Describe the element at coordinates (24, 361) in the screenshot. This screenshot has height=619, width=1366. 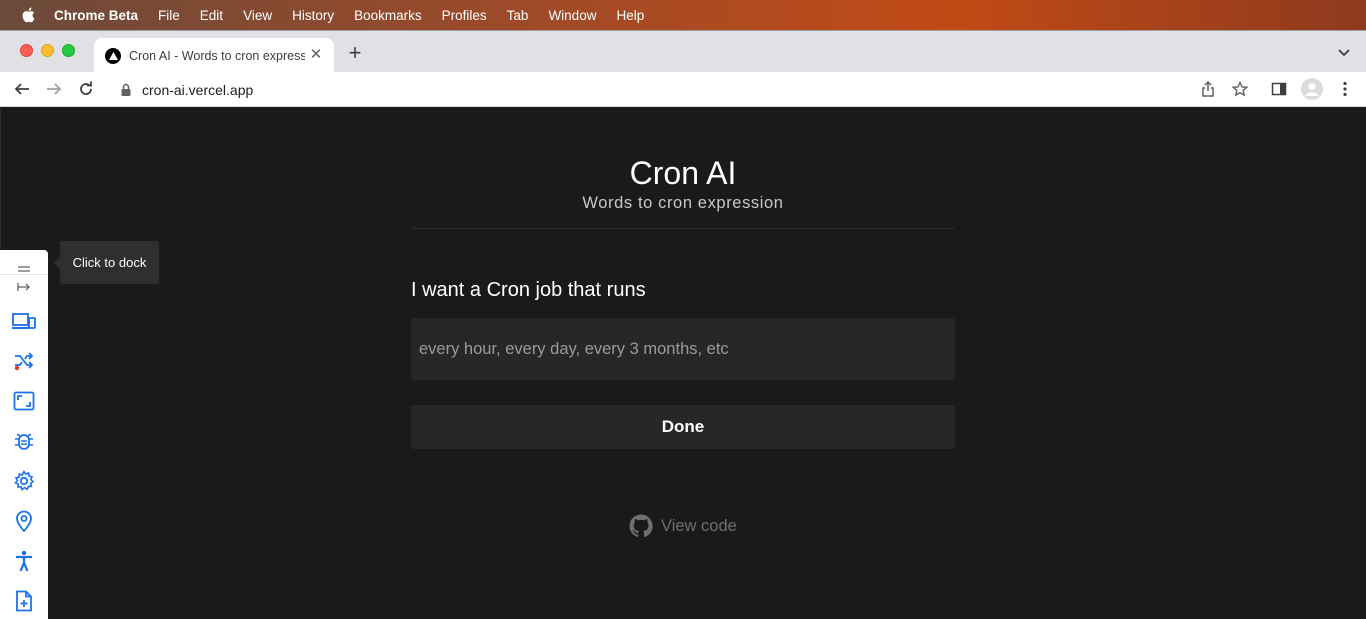
I see `shuffle-icon` at that location.